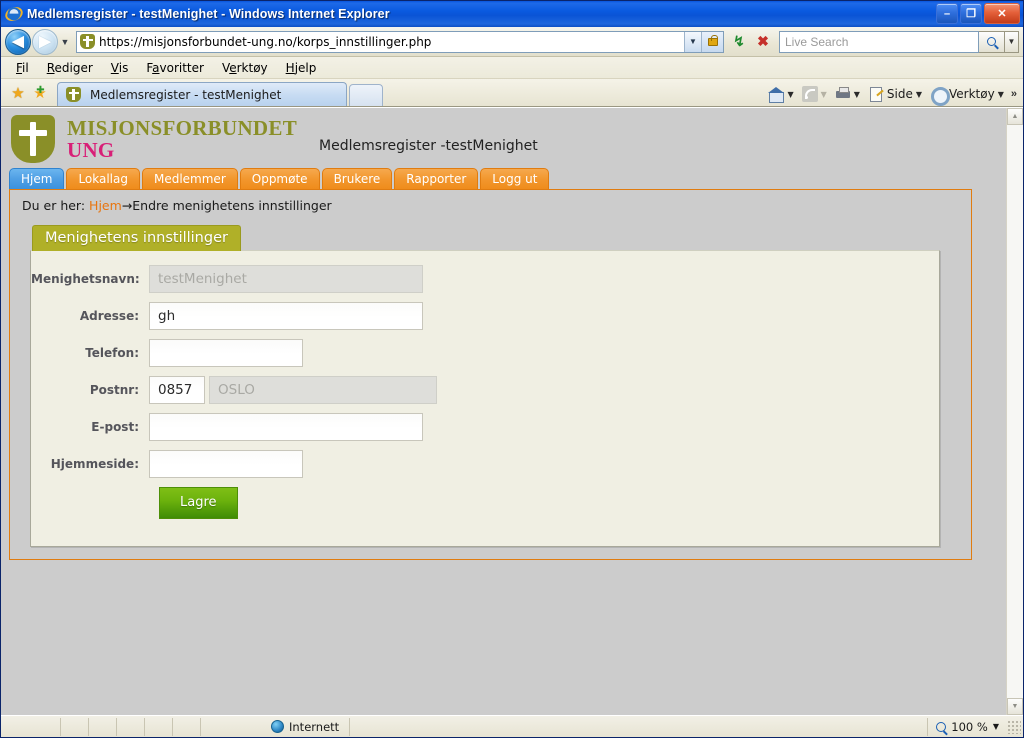  I want to click on page-menu-button: Side ▼, so click(895, 94).